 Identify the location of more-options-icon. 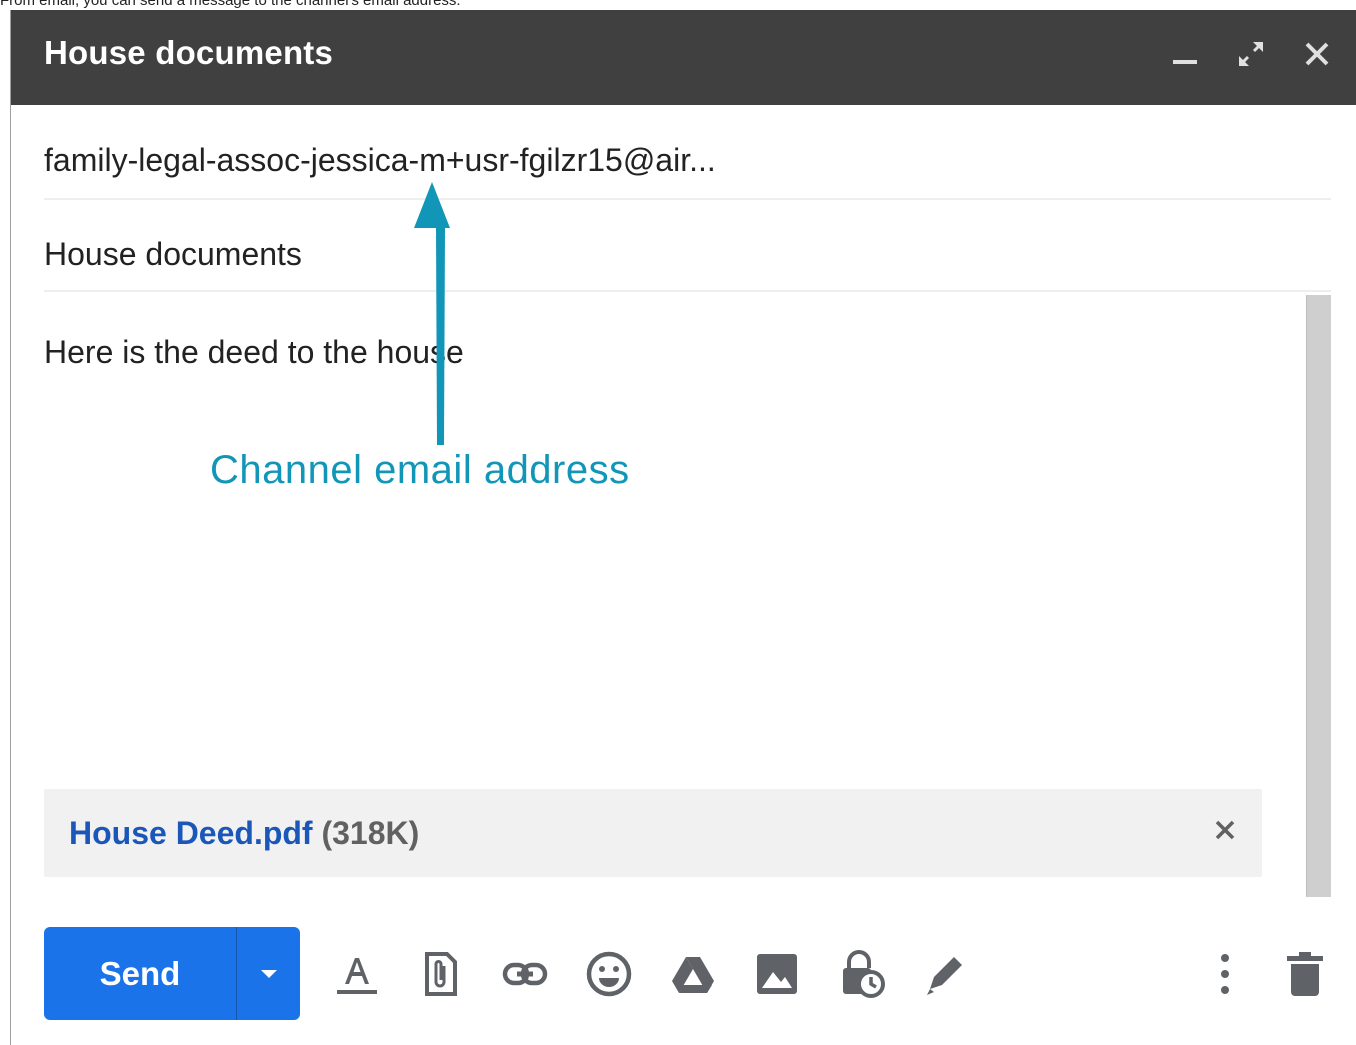
(1225, 974).